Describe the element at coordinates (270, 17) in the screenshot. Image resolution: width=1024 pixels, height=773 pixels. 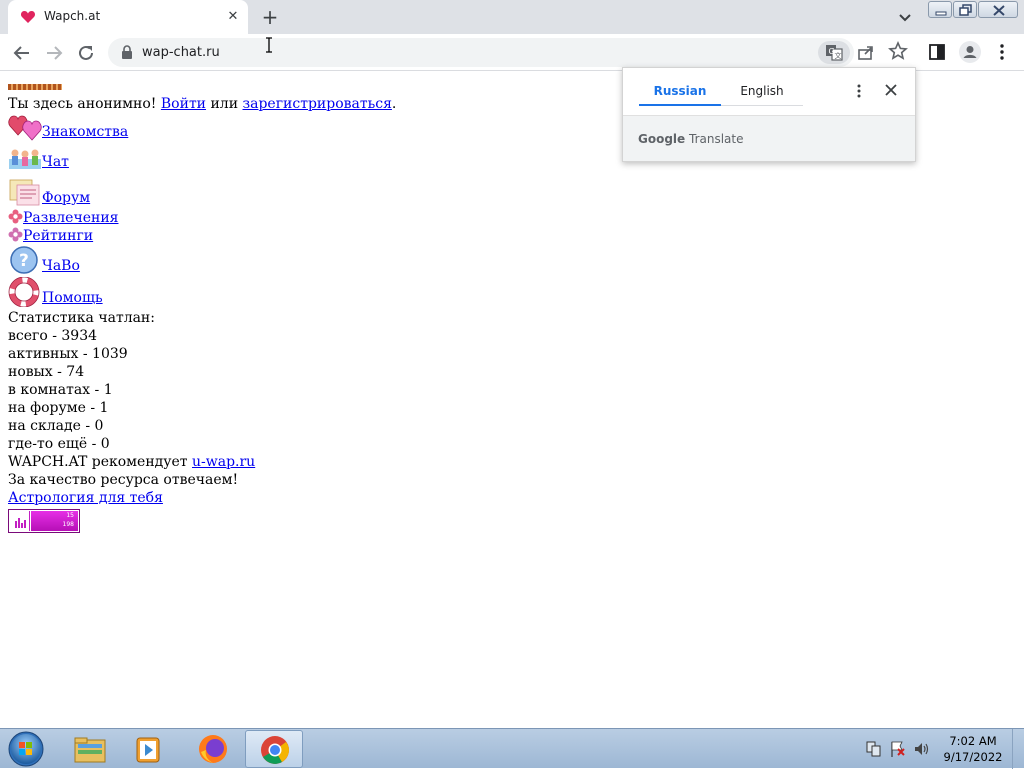
I see `new-tab-button: +` at that location.